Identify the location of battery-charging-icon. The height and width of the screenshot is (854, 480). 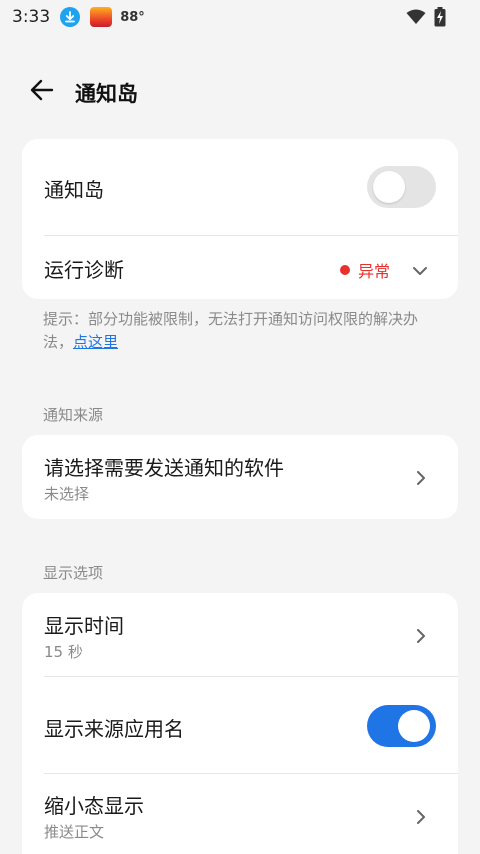
(440, 19).